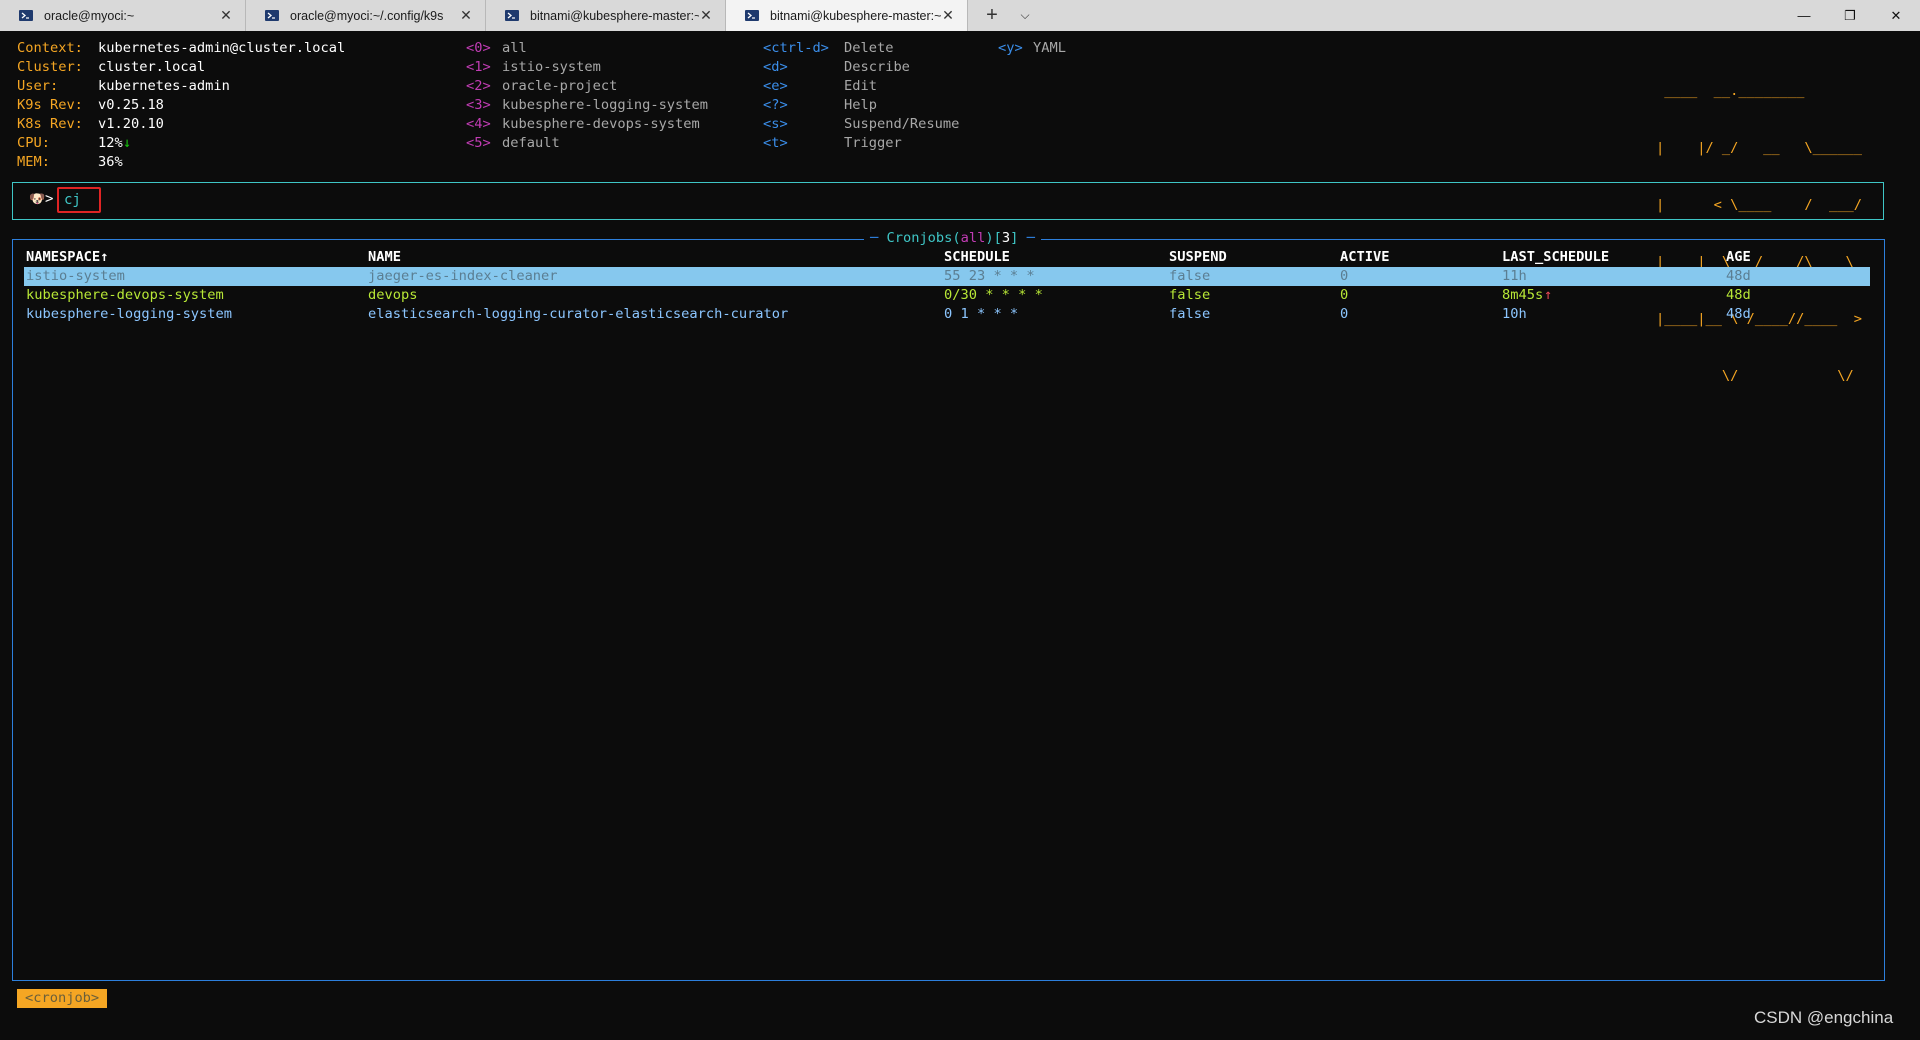 This screenshot has height=1040, width=1920. What do you see at coordinates (775, 86) in the screenshot?
I see `shortcut-key: <e>` at bounding box center [775, 86].